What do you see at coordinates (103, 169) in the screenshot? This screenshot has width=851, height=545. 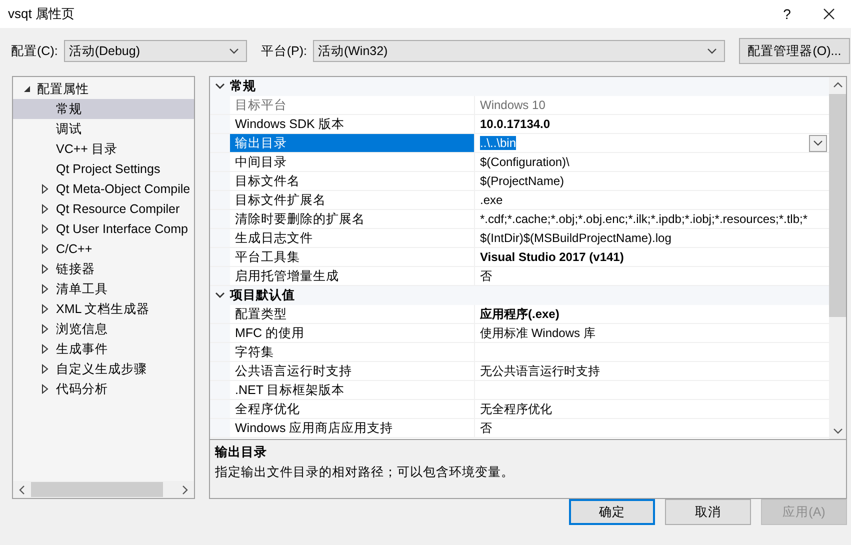 I see `tree-item: Qt Project Settings` at bounding box center [103, 169].